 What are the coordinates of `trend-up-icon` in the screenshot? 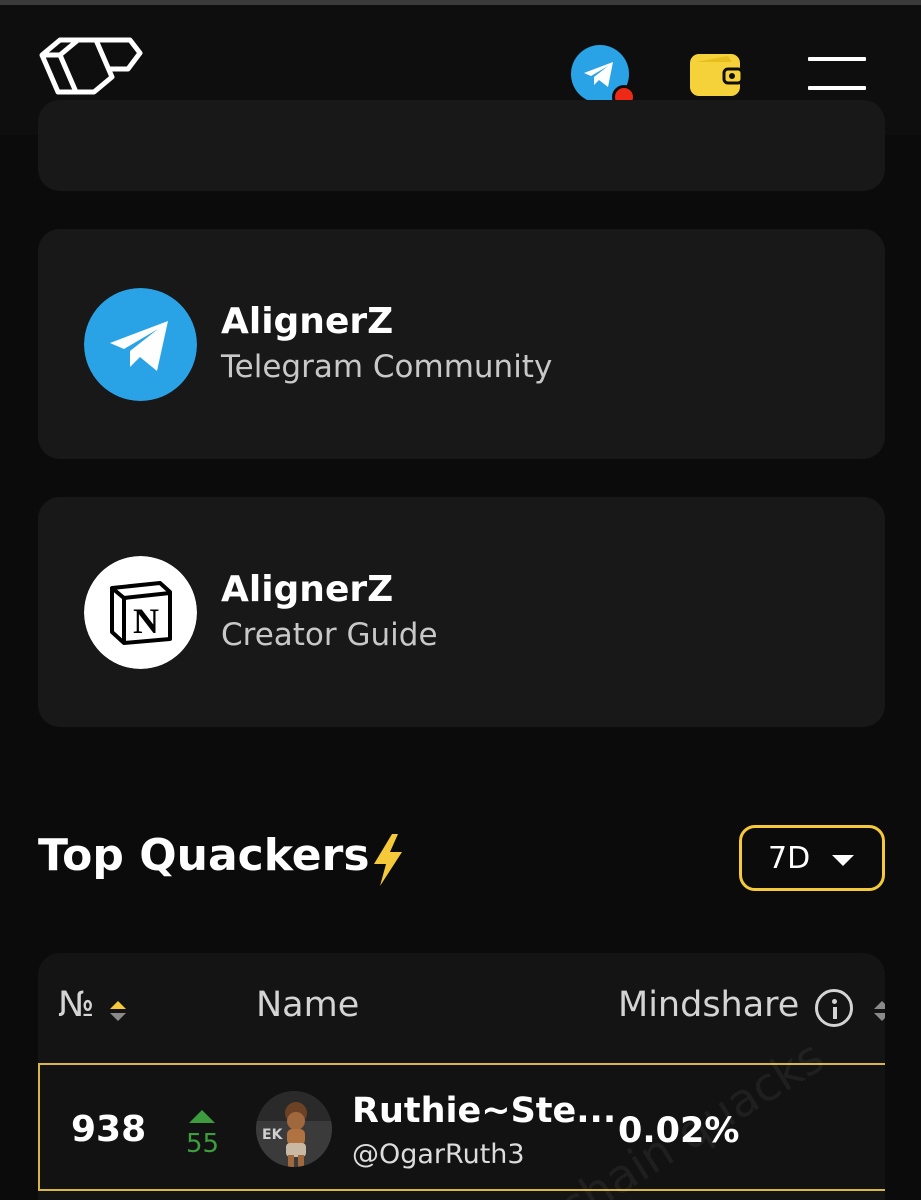 It's located at (202, 1116).